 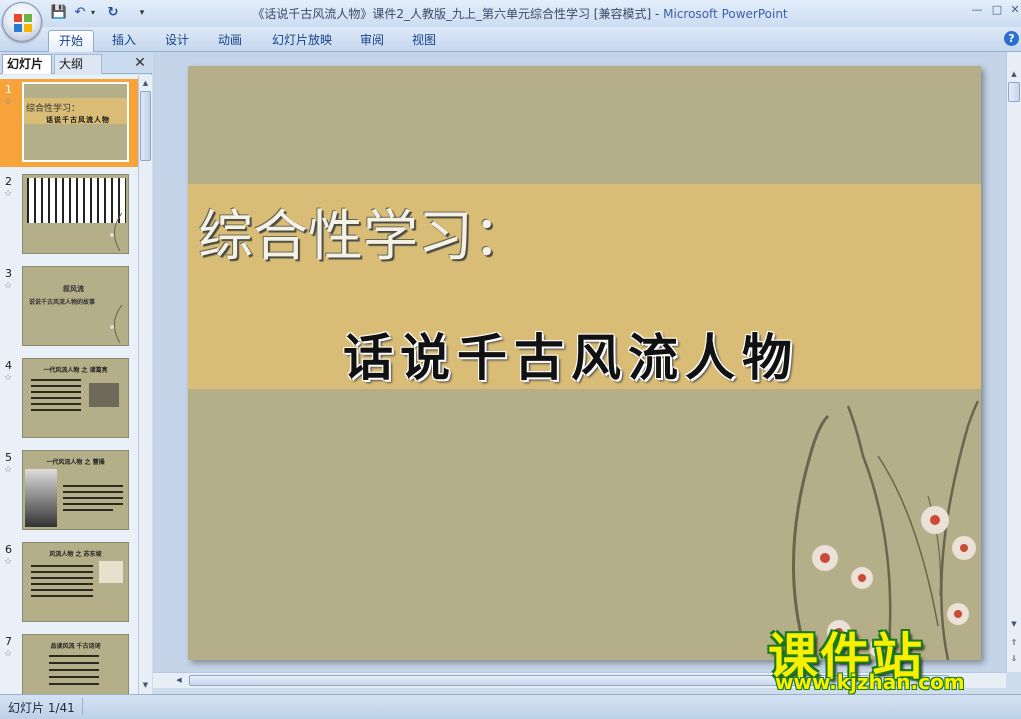 I want to click on close-button: ✕, so click(x=1012, y=10).